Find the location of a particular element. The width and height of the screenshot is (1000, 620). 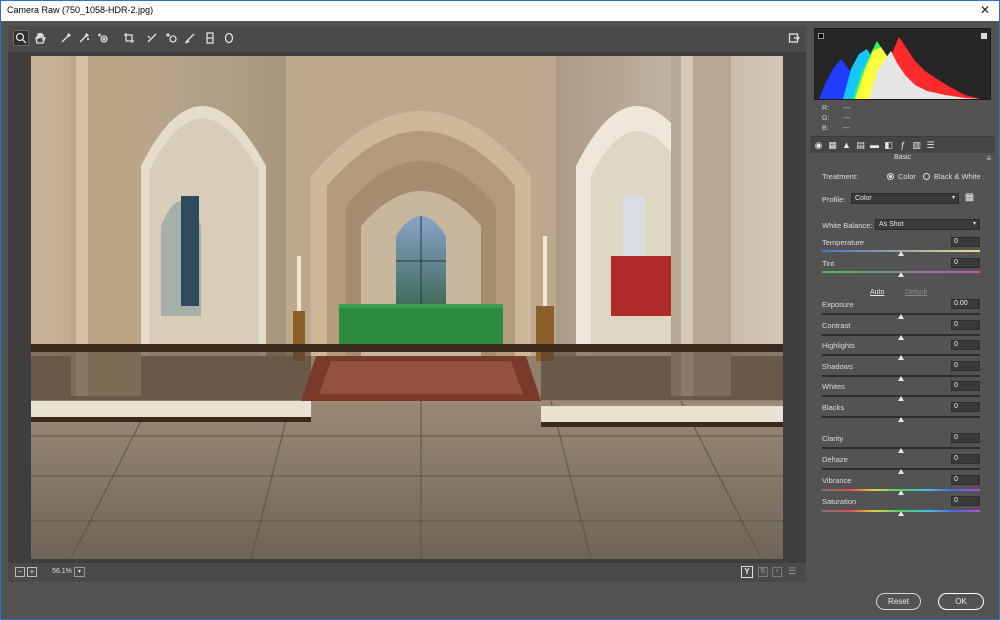

highlight-clip-warning-icon is located at coordinates (984, 36).